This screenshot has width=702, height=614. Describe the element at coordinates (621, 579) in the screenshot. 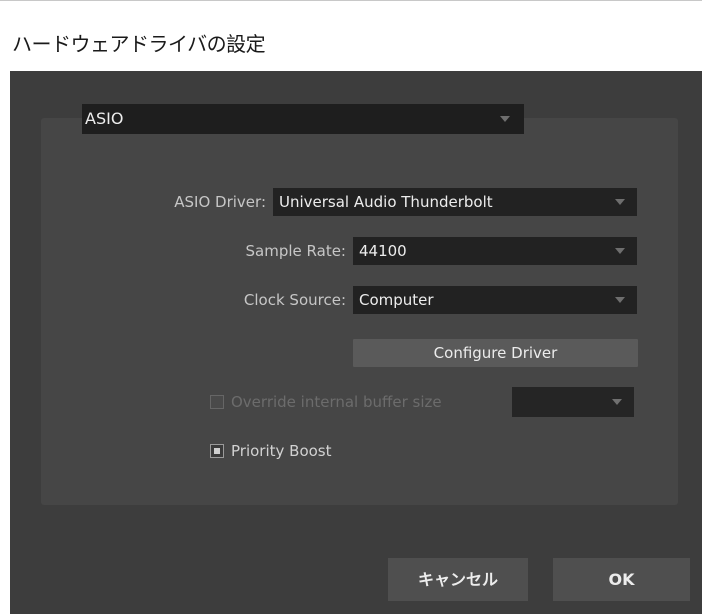

I see `ok-button: OK` at that location.